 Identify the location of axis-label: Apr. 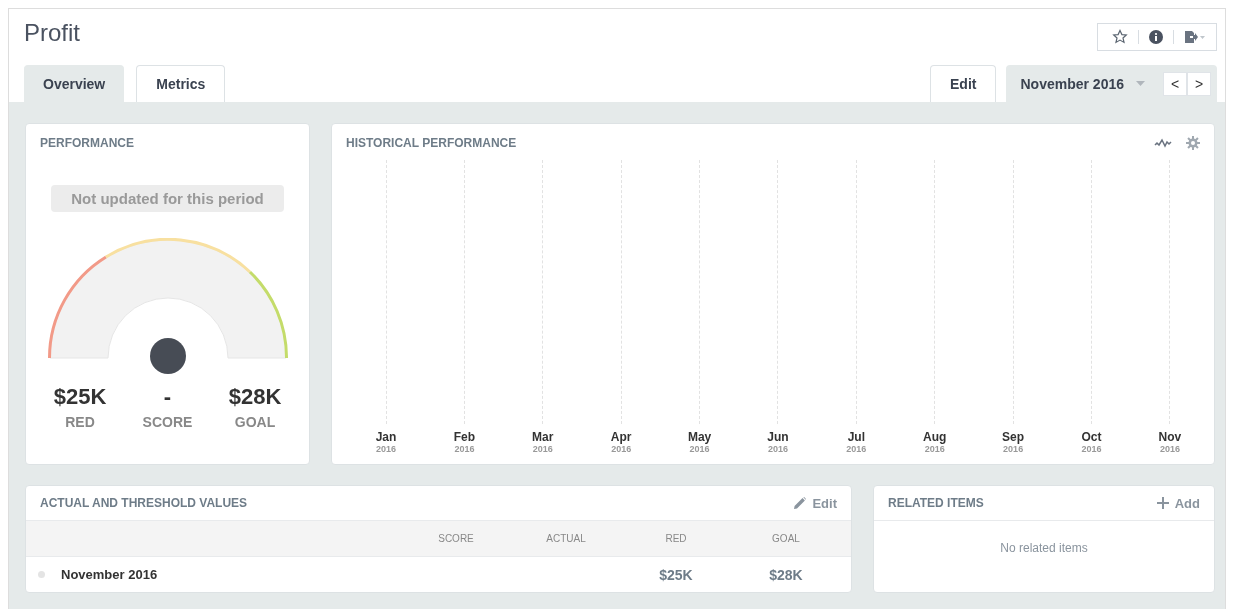
(621, 437).